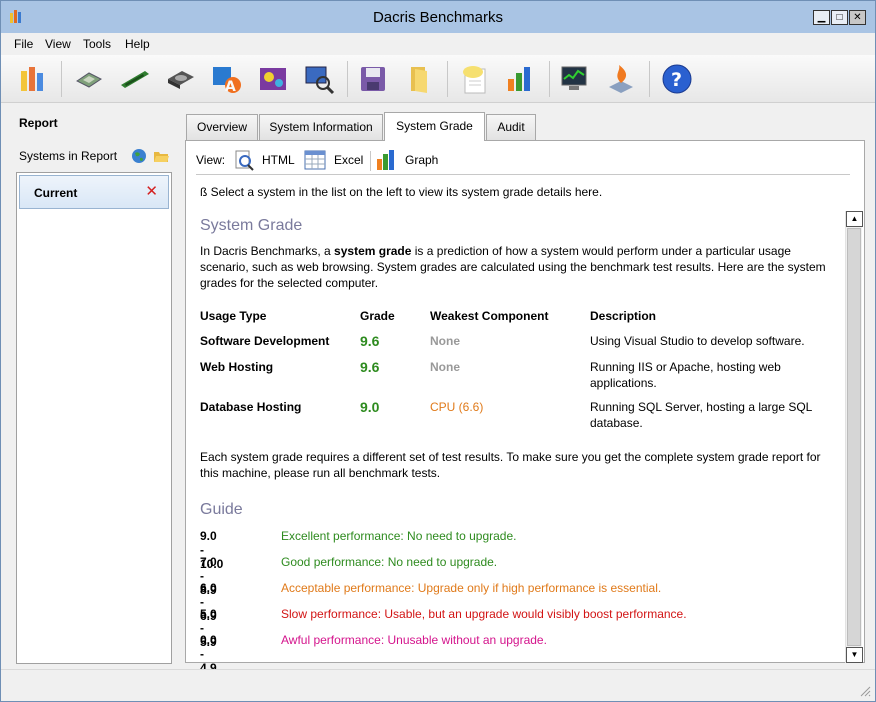 The image size is (876, 702). What do you see at coordinates (56, 193) in the screenshot?
I see `system-label: Current` at bounding box center [56, 193].